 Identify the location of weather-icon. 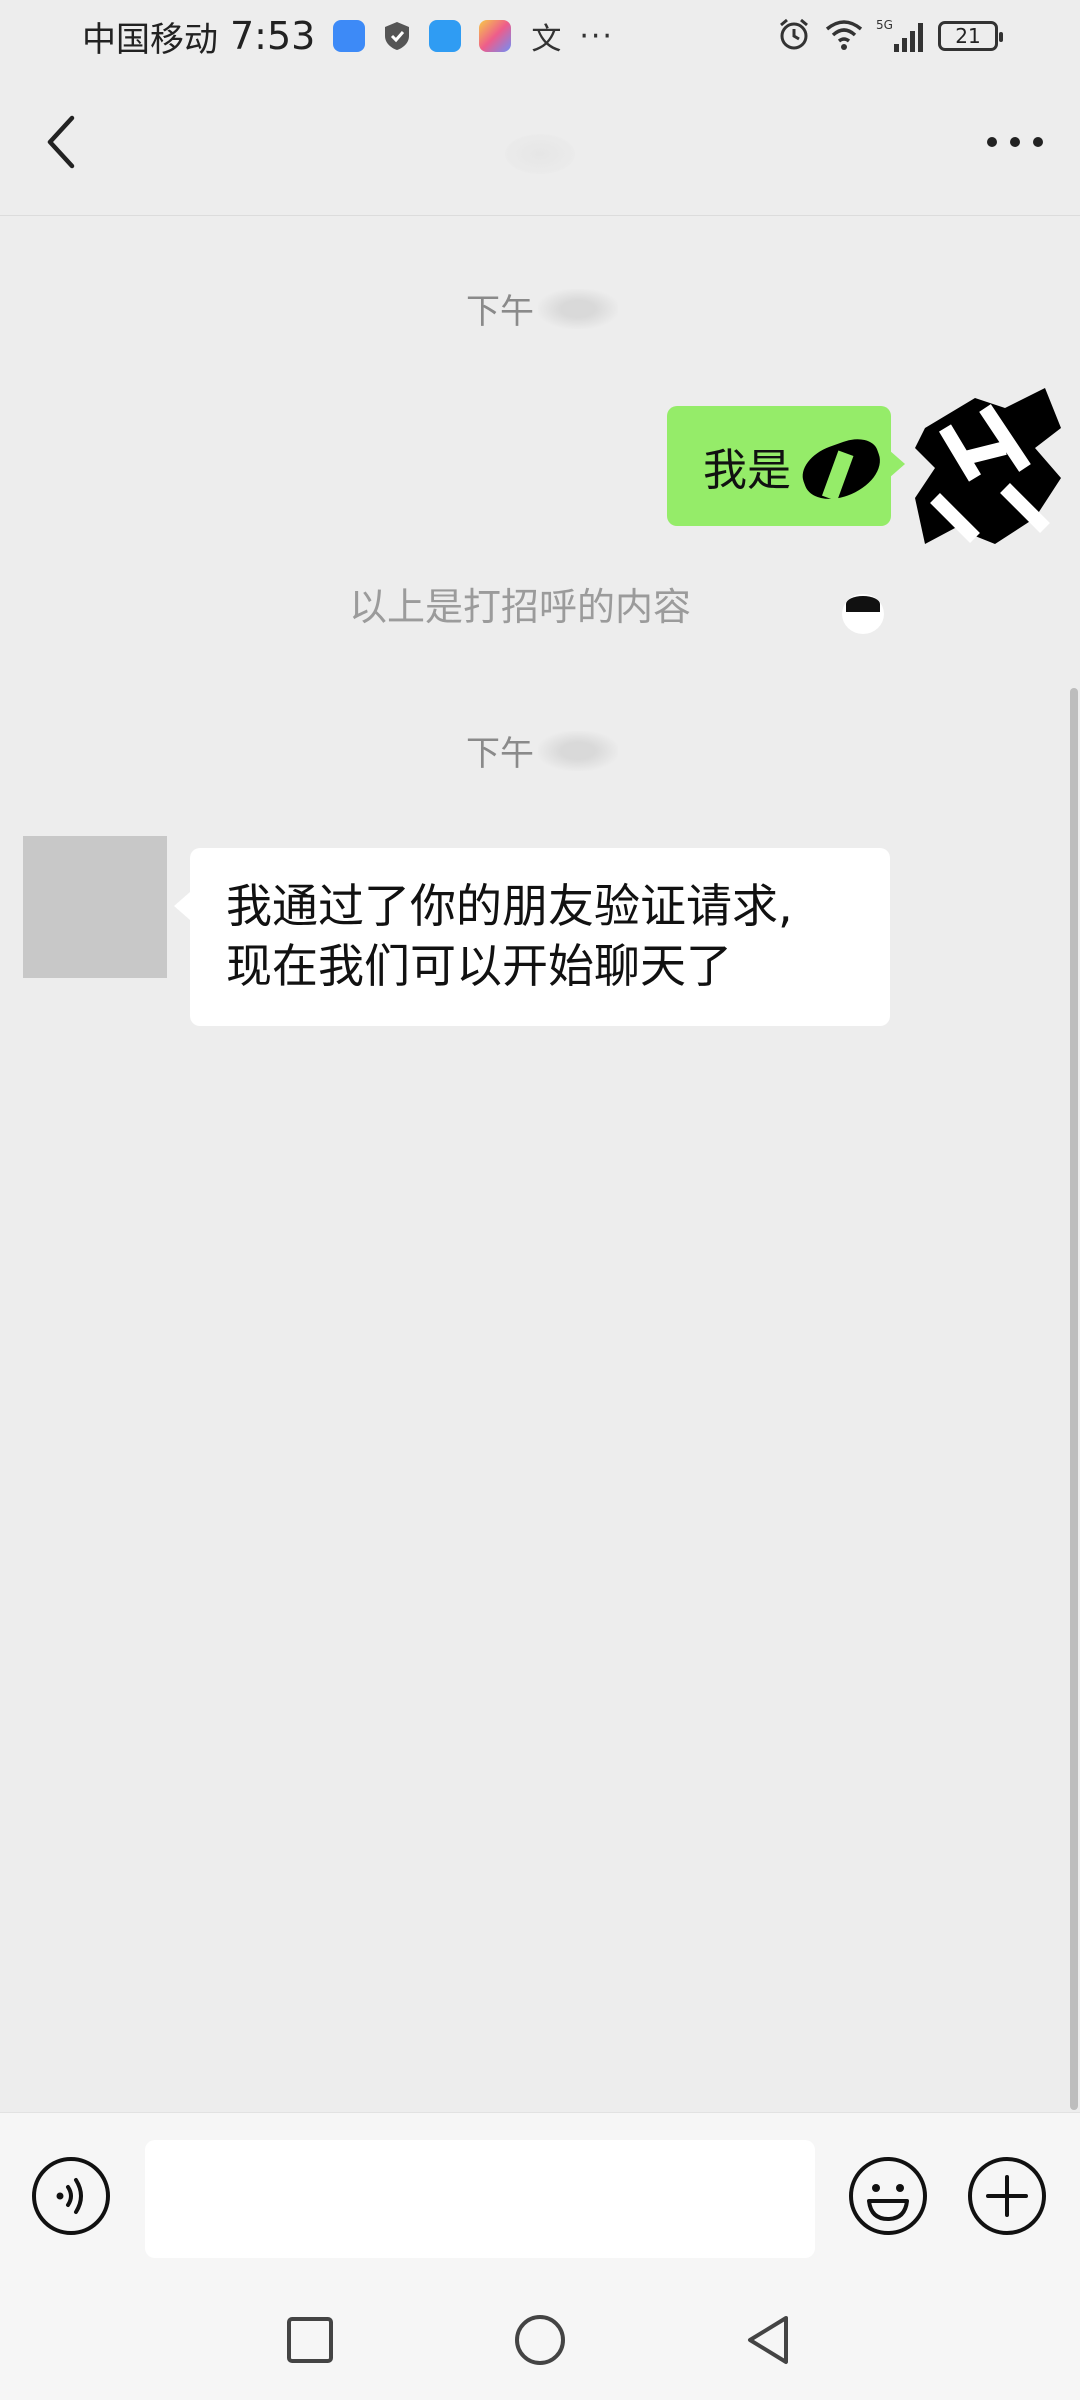
(445, 36).